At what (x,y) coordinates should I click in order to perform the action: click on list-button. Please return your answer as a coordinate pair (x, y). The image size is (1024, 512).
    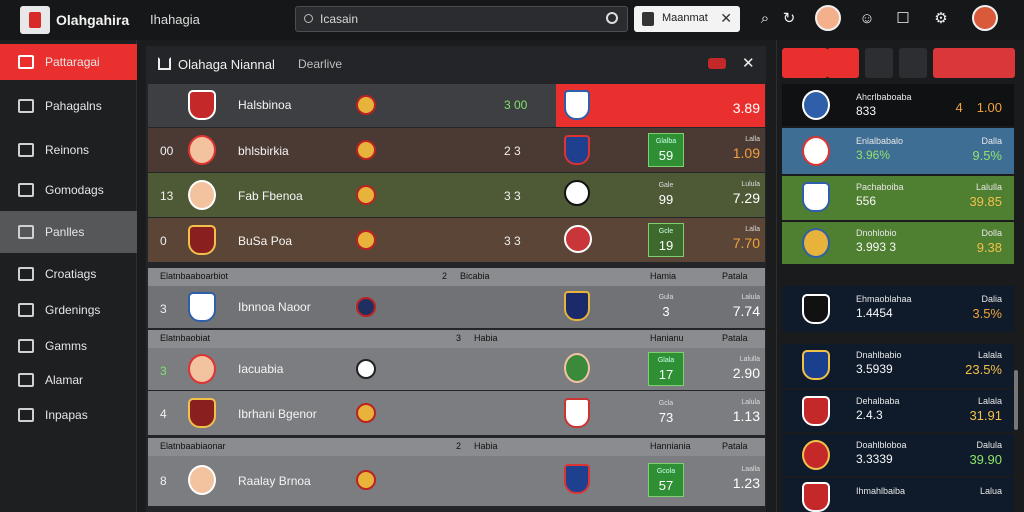
    Looking at the image, I should click on (879, 63).